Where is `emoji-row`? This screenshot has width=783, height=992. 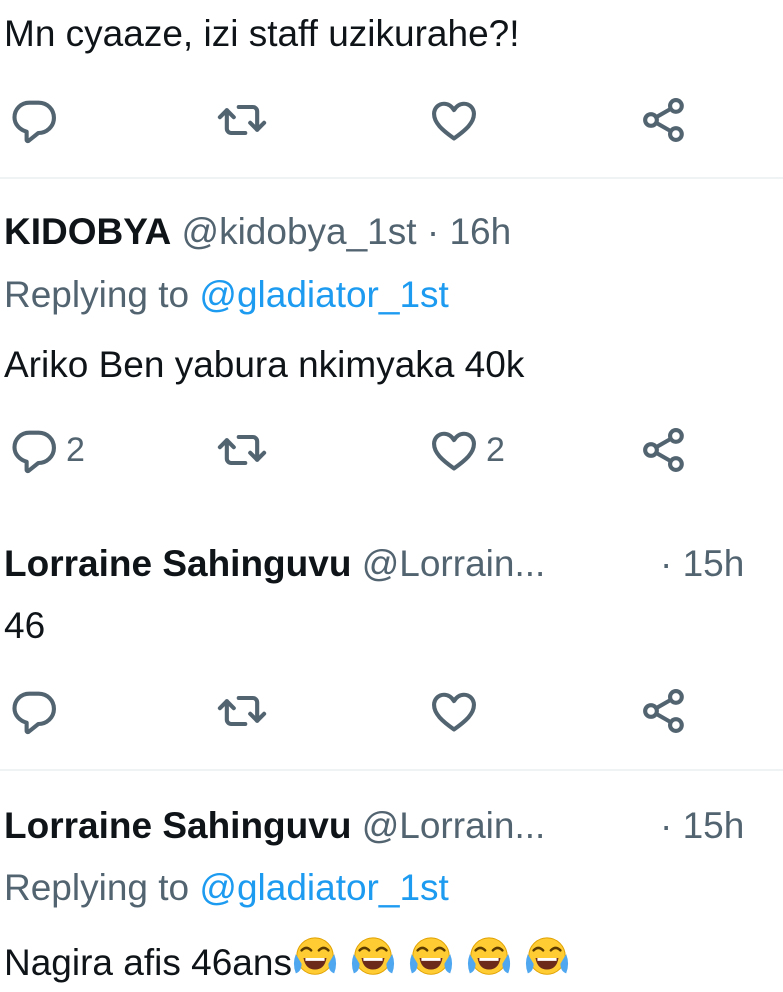 emoji-row is located at coordinates (437, 962).